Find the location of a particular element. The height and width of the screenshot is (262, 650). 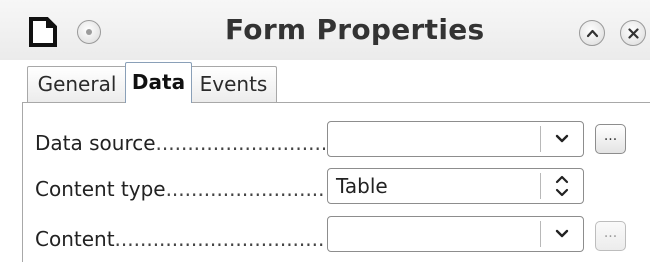

close-icon is located at coordinates (633, 33).